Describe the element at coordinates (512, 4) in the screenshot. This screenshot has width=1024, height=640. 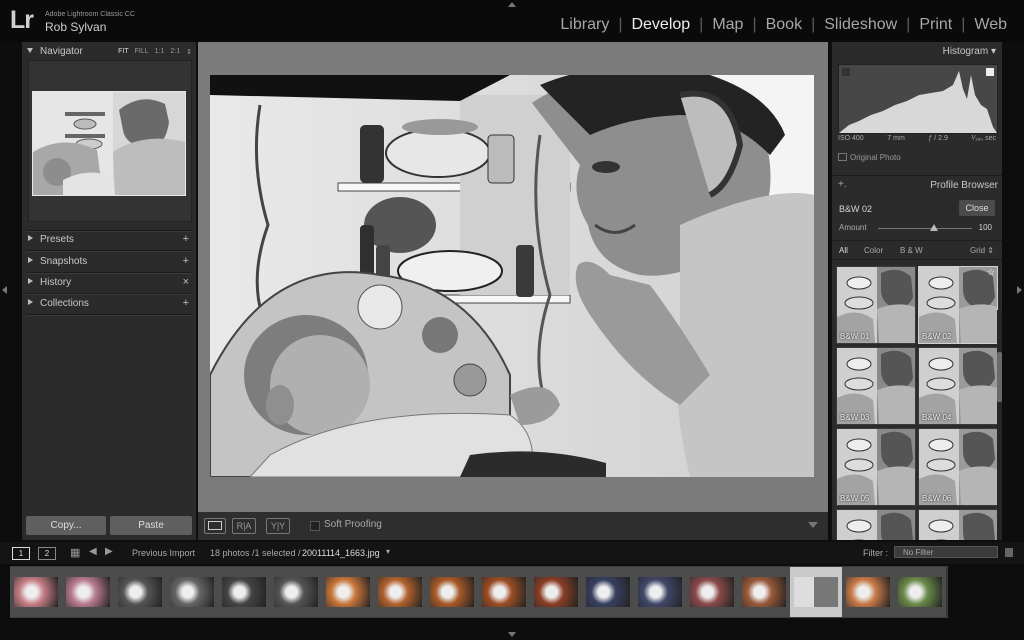
I see `collapse-top-arrow` at that location.